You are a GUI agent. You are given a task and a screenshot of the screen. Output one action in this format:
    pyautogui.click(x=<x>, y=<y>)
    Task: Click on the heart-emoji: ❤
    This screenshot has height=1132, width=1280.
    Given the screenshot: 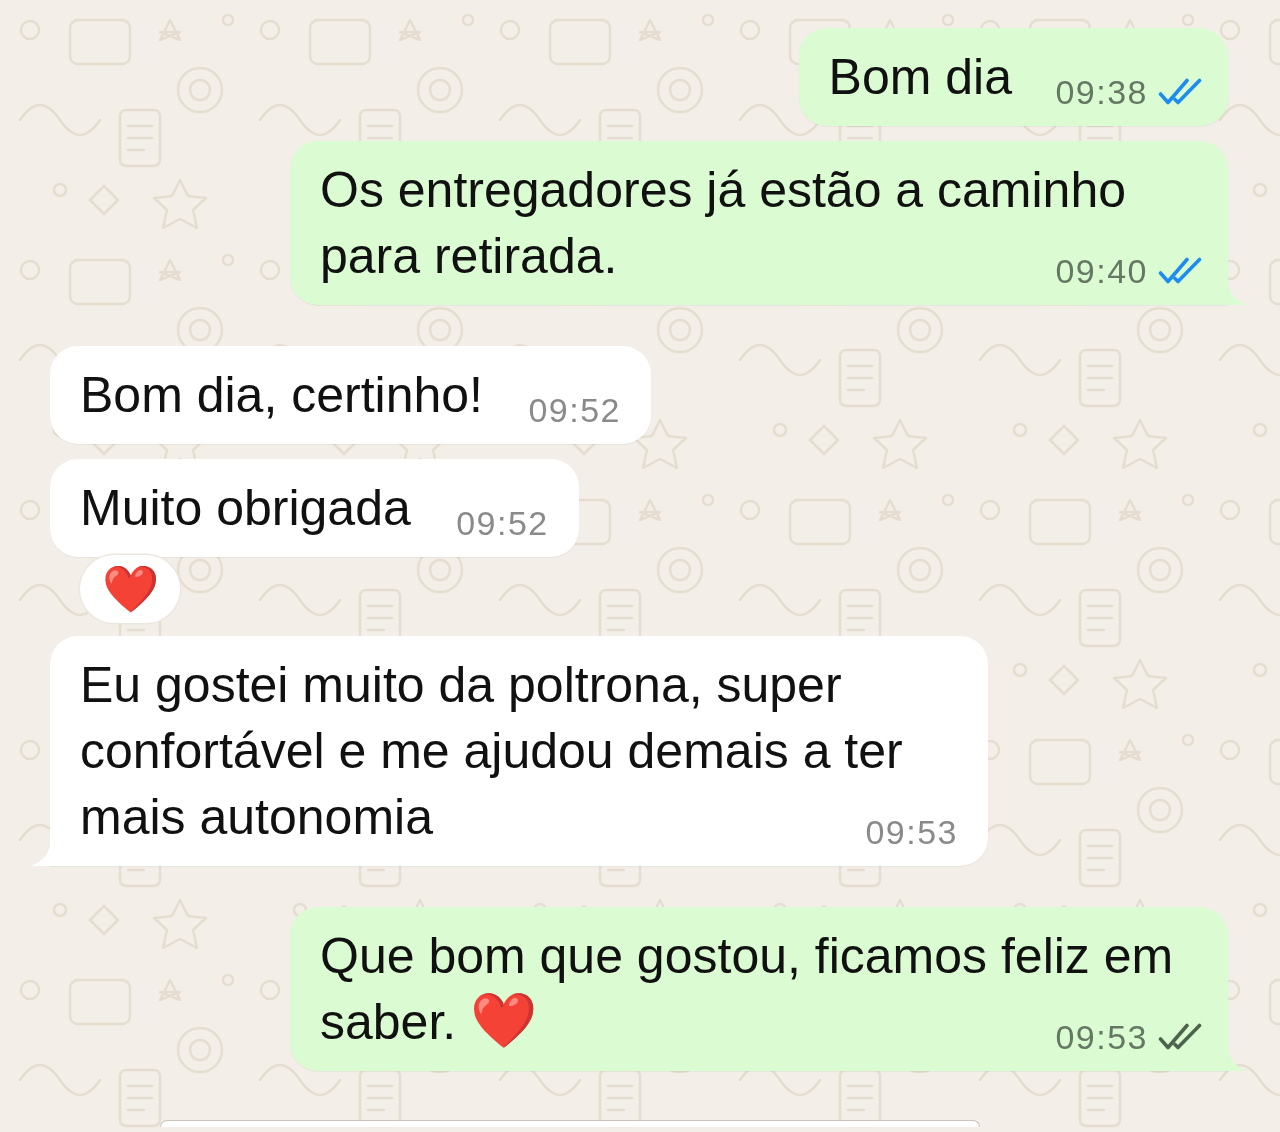 What is the action you would take?
    pyautogui.click(x=504, y=1020)
    